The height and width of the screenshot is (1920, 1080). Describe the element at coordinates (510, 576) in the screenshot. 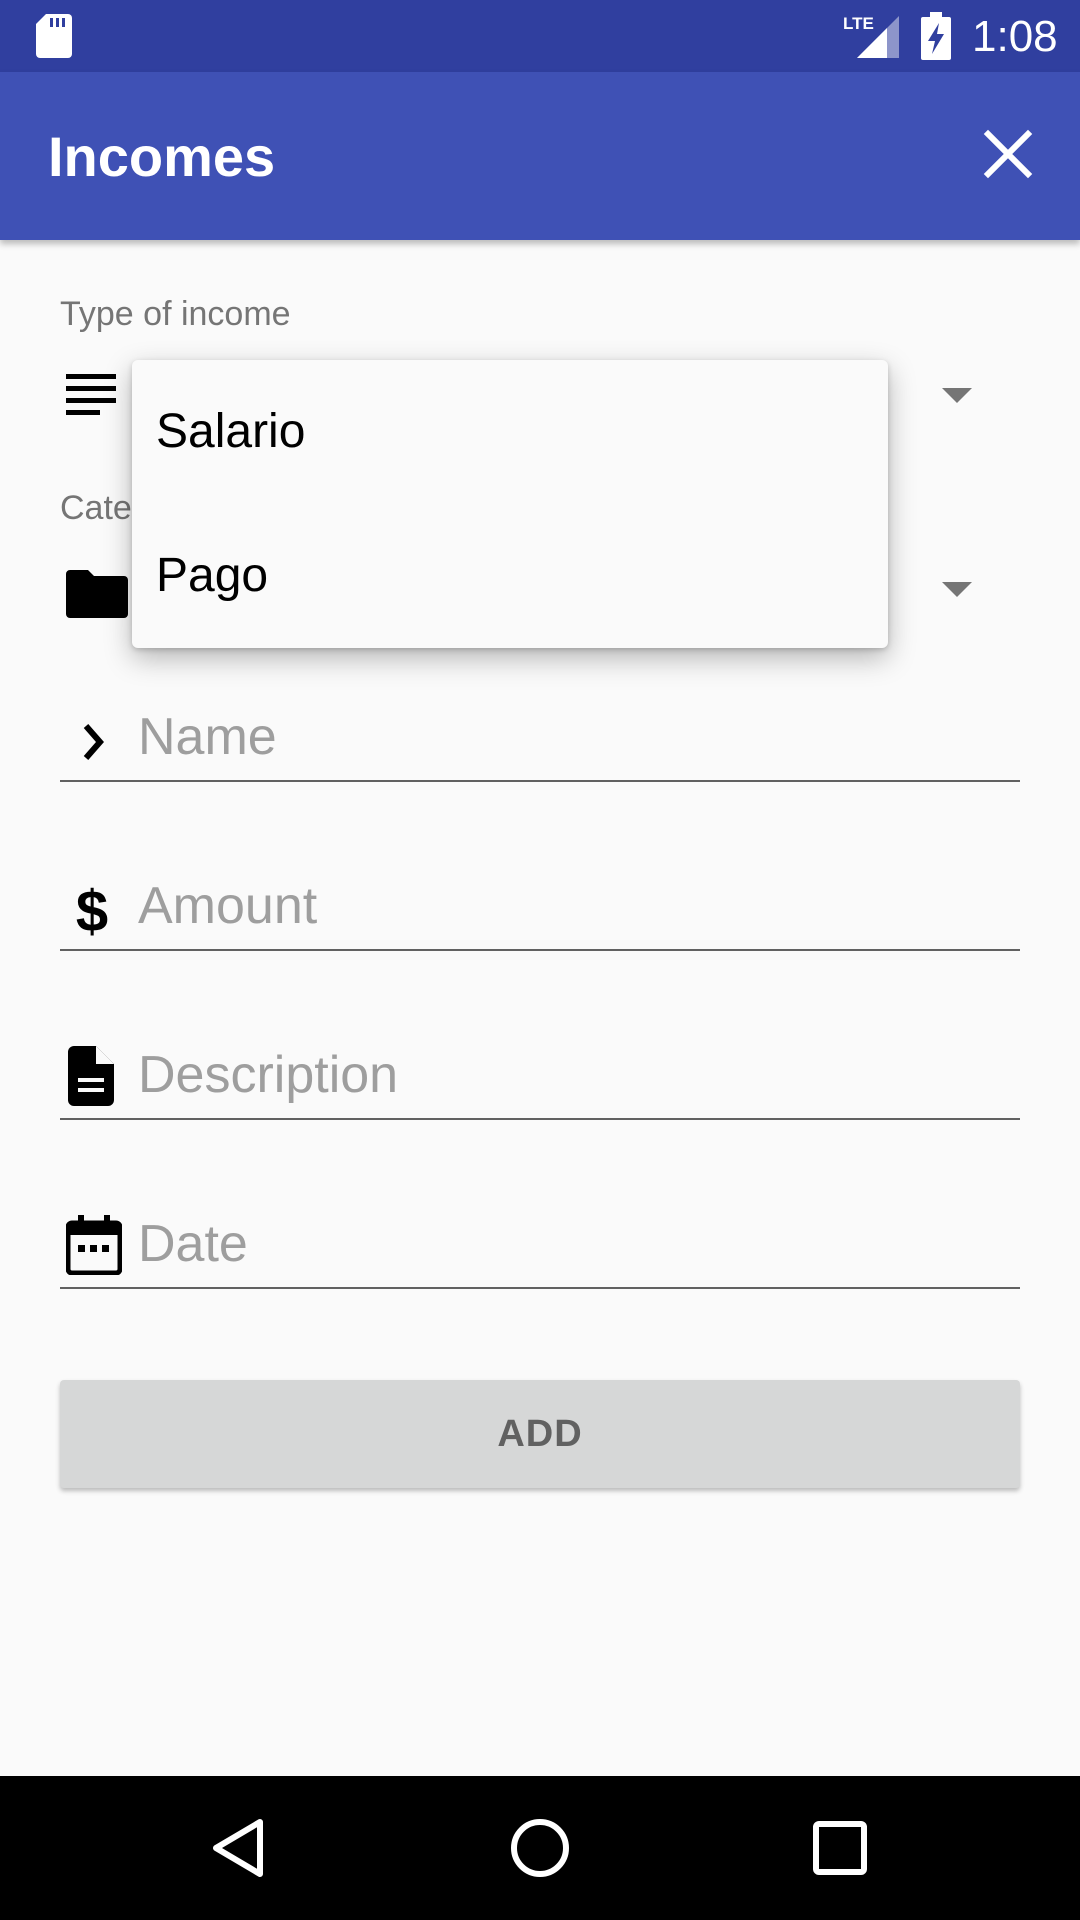

I see `dropdown-option-pago: Pago` at that location.